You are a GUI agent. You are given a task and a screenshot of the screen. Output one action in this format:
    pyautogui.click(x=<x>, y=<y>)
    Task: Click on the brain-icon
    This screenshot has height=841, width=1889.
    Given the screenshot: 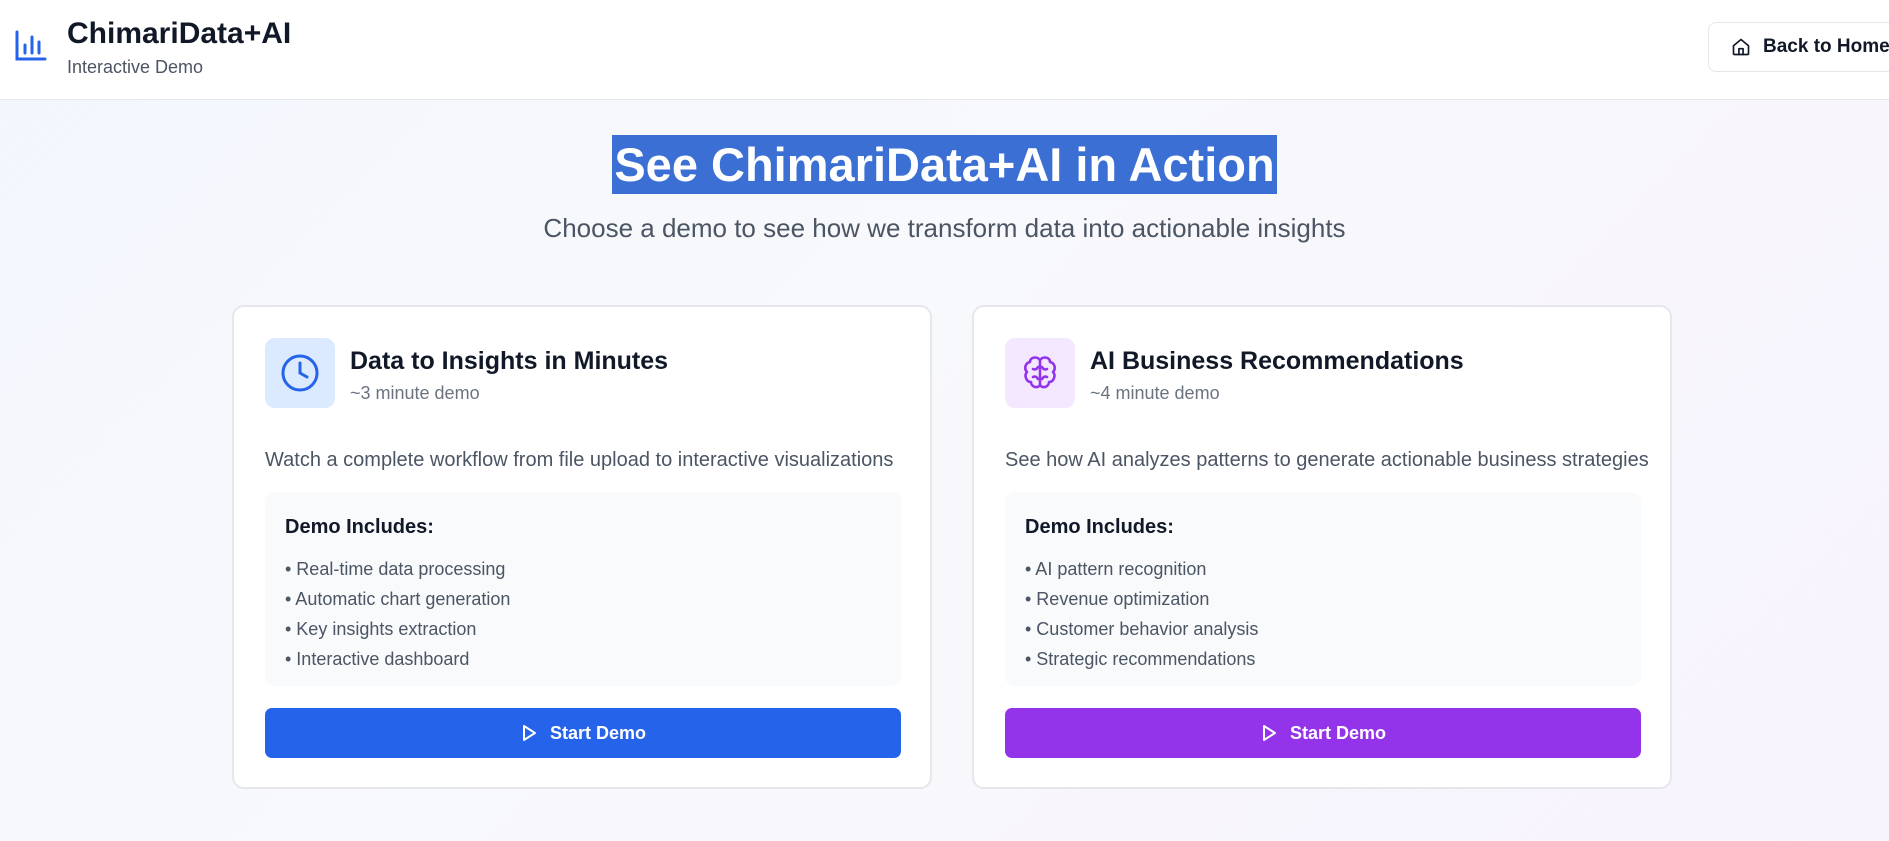 What is the action you would take?
    pyautogui.click(x=1040, y=372)
    